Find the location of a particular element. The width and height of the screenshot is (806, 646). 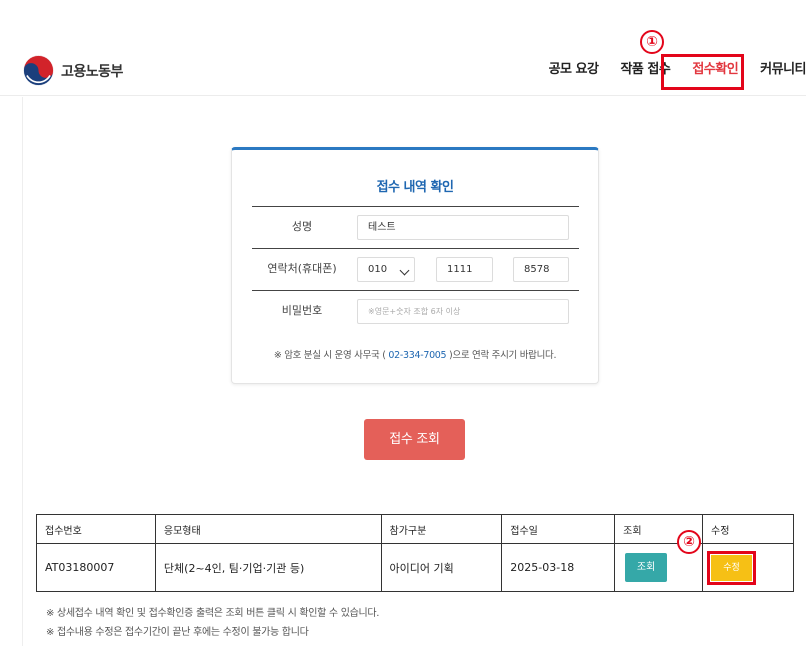

col-header-category: 참가구분 is located at coordinates (441, 529).